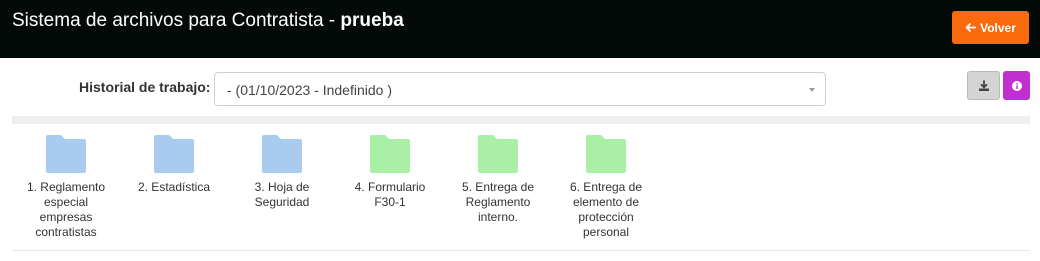  I want to click on folder-label: 3. Hoja de Seguridad, so click(282, 194).